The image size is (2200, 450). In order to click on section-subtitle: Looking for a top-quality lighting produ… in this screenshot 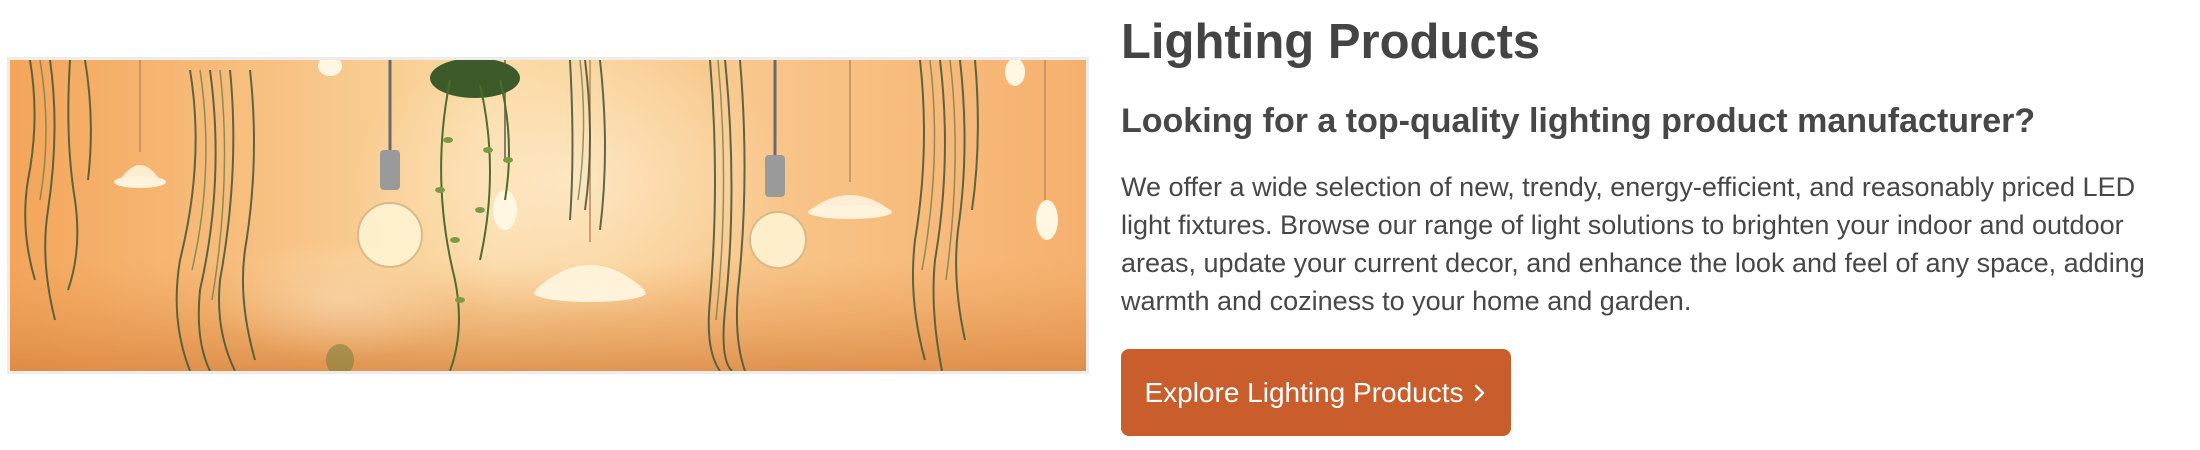, I will do `click(1578, 121)`.